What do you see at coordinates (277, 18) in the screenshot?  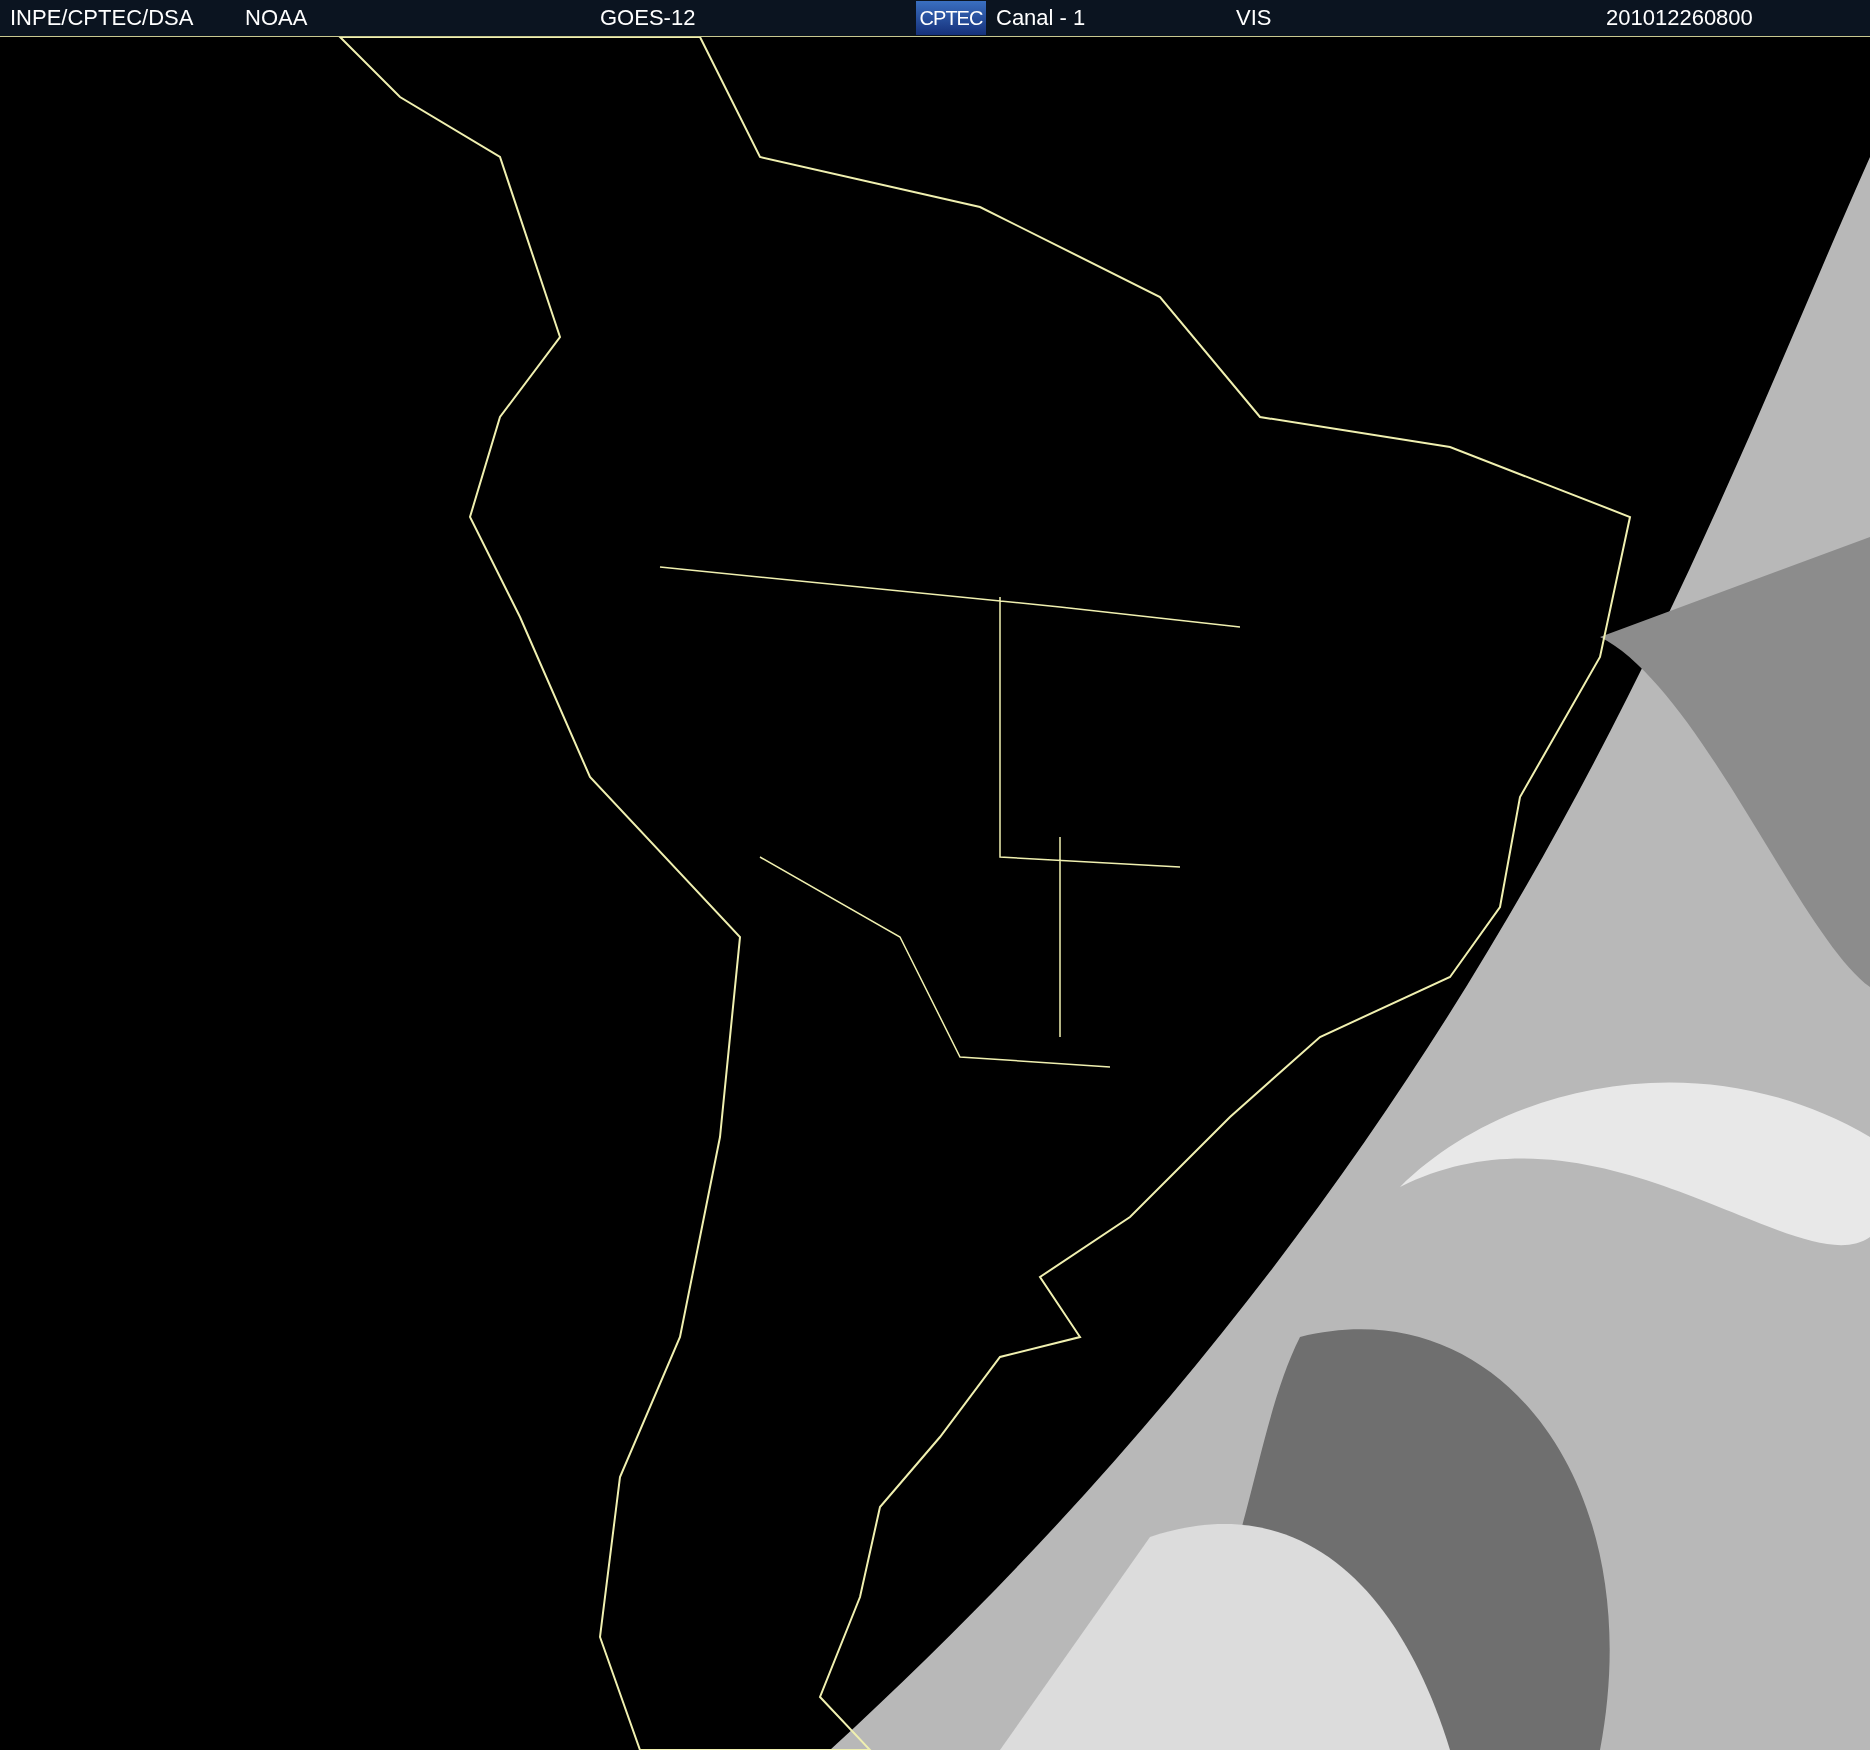 I see `header-label: NOAA` at bounding box center [277, 18].